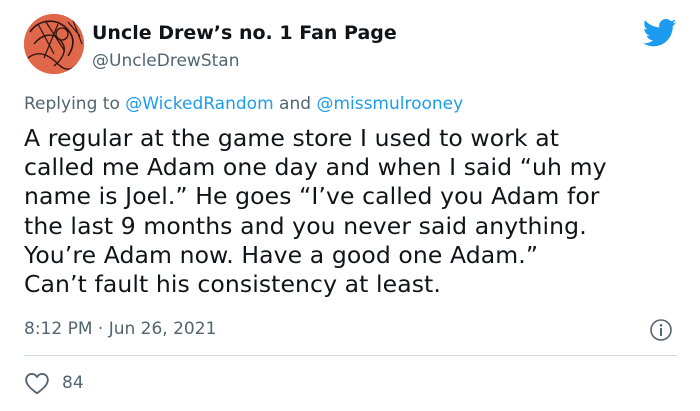 Image resolution: width=700 pixels, height=411 pixels. What do you see at coordinates (165, 61) in the screenshot?
I see `user-handle: @UncleDrewStan` at bounding box center [165, 61].